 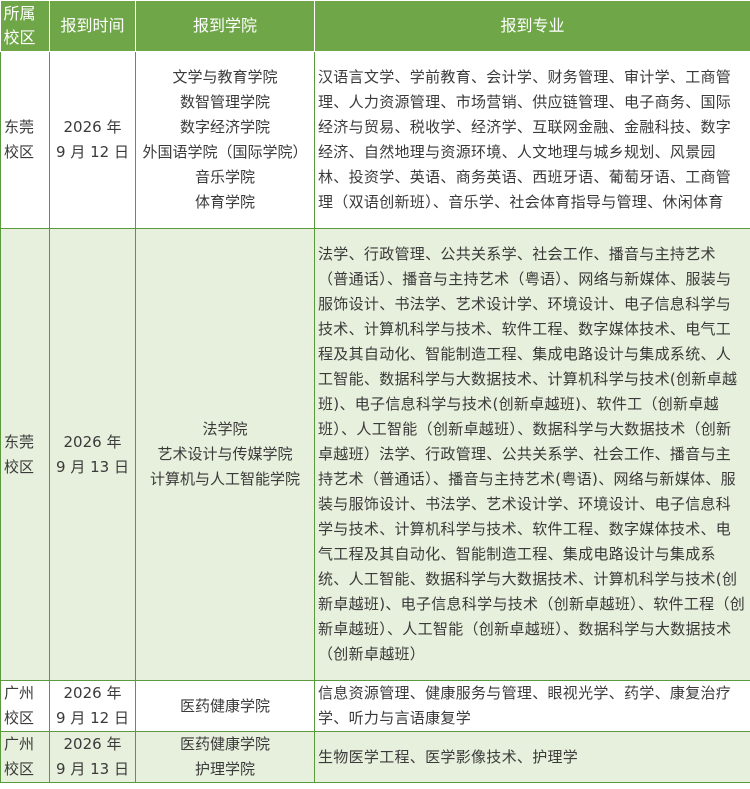 I want to click on college-cell: 医药健康学院, so click(x=225, y=706).